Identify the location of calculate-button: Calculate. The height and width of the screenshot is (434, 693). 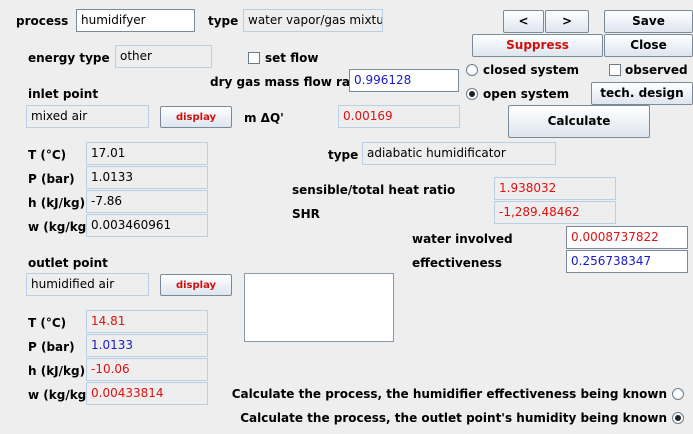
(579, 121).